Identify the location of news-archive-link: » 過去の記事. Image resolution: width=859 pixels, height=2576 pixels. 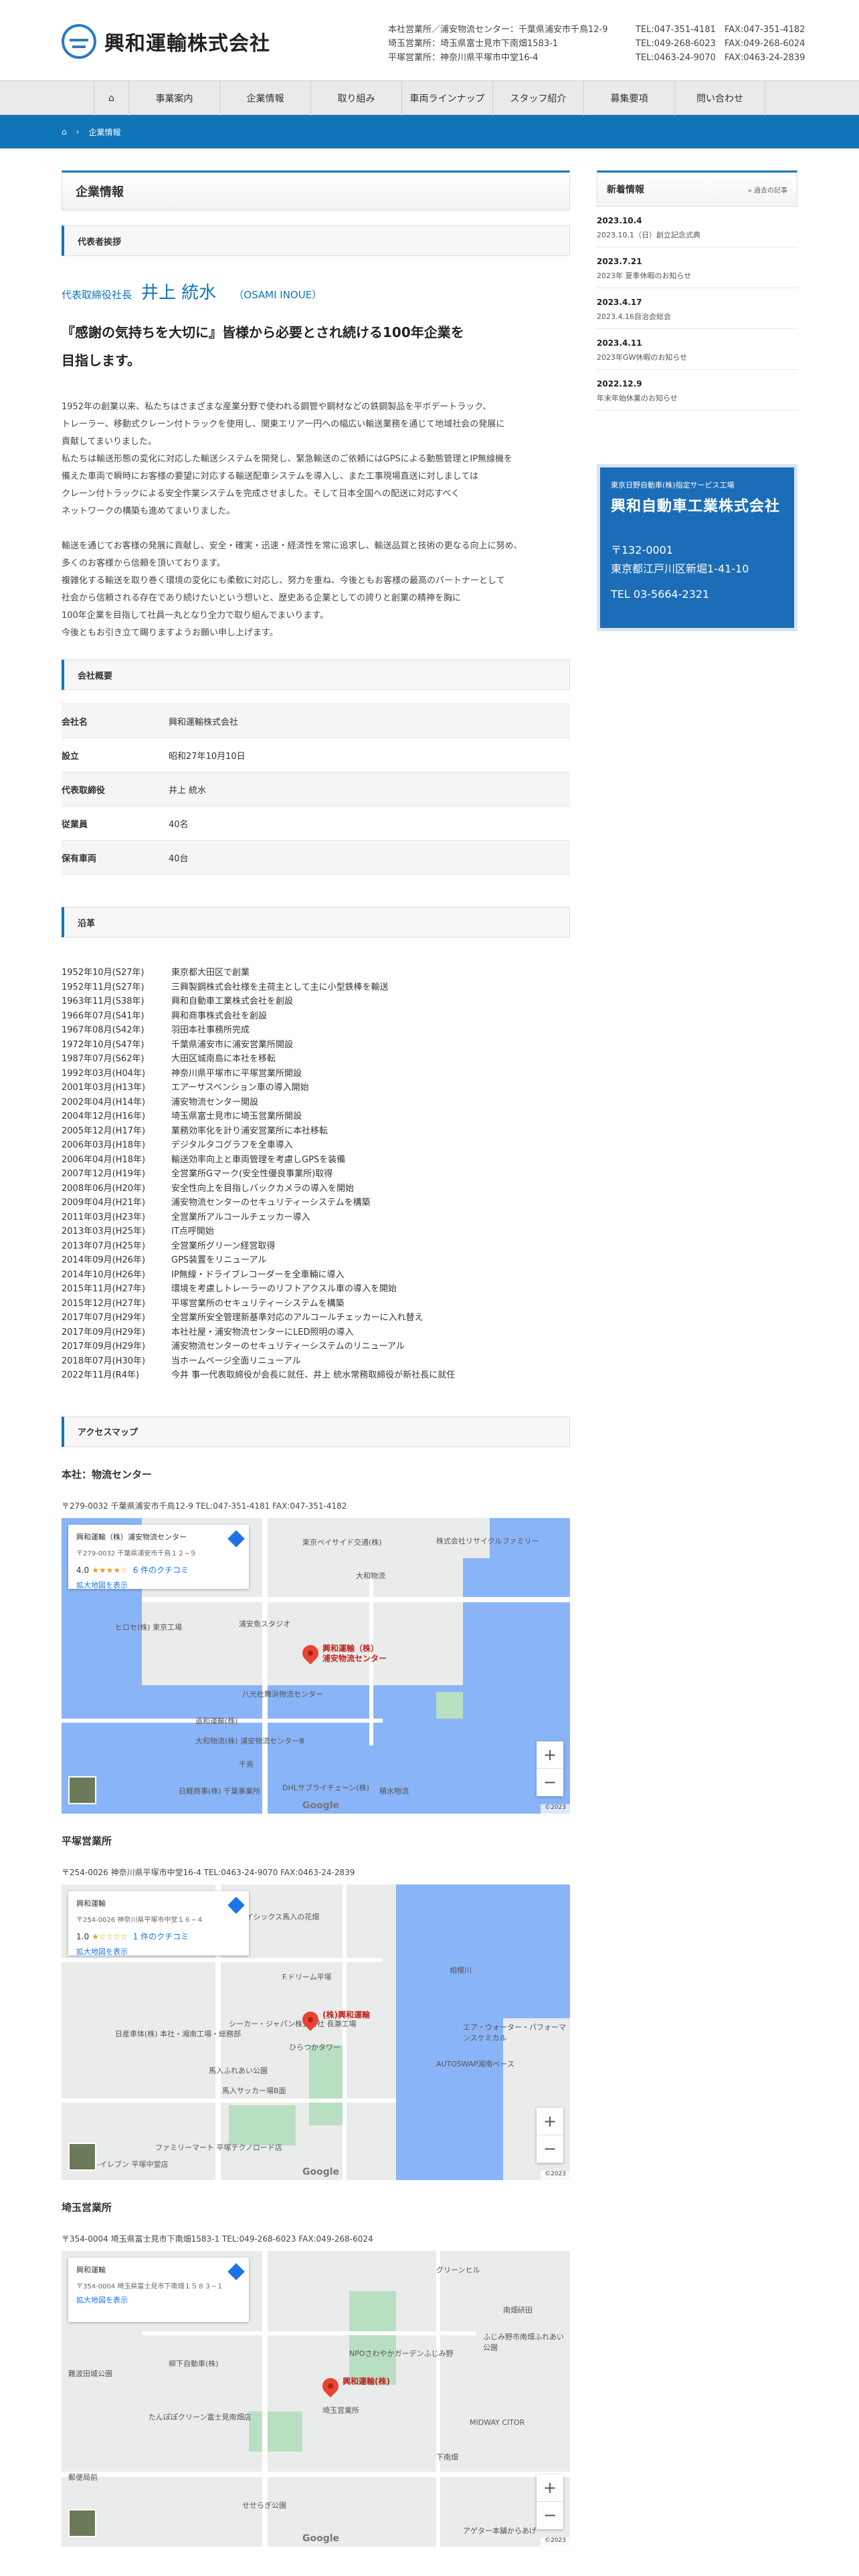
(767, 190).